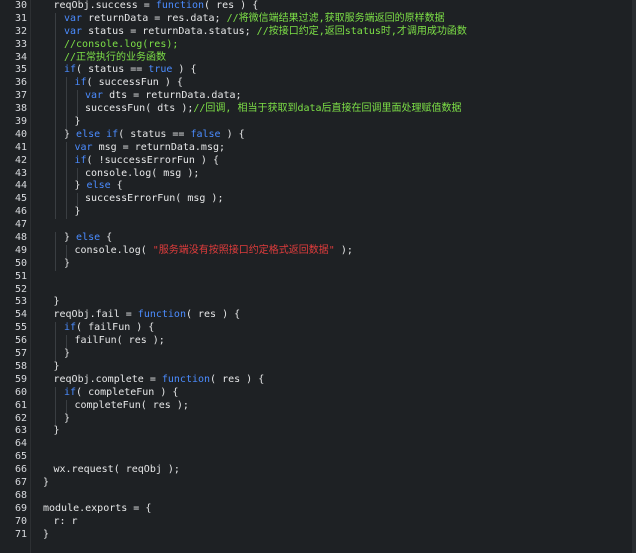 This screenshot has height=553, width=636. I want to click on code-line: 68, so click(318, 496).